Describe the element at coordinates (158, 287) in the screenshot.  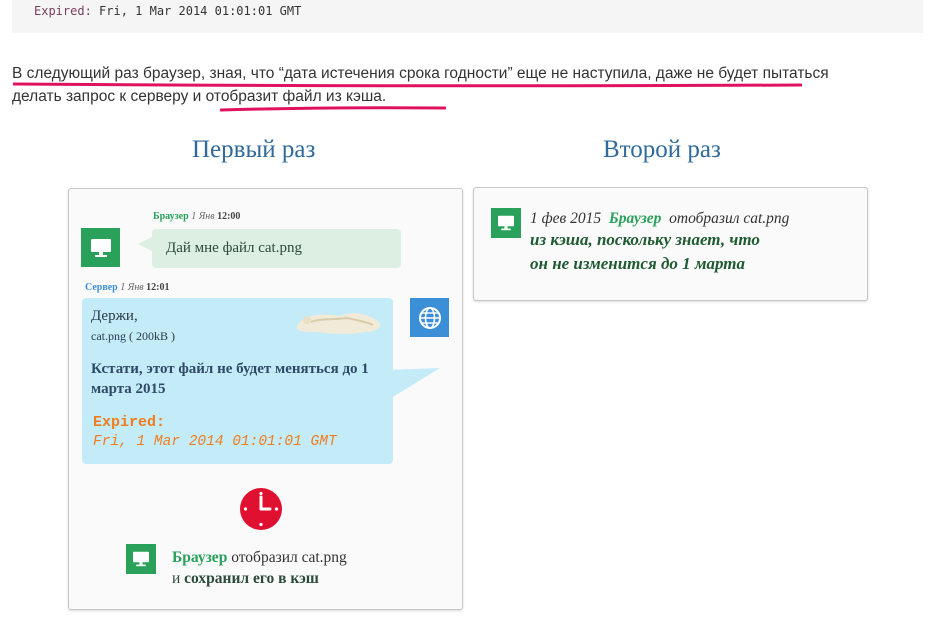
I see `server-meta-time: 12:01` at that location.